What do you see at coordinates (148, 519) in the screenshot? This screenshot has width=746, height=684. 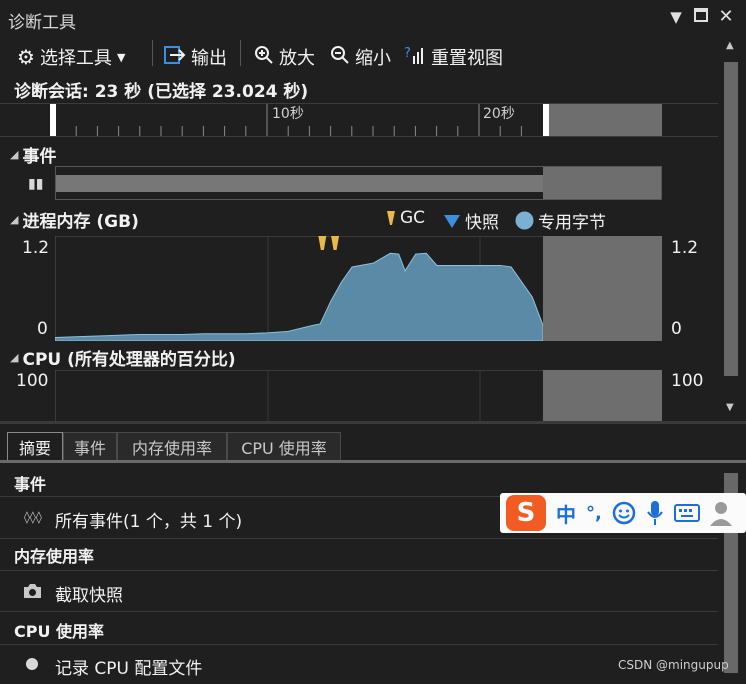 I see `all-events-link: 所有事件(1 个，共 1 个)` at bounding box center [148, 519].